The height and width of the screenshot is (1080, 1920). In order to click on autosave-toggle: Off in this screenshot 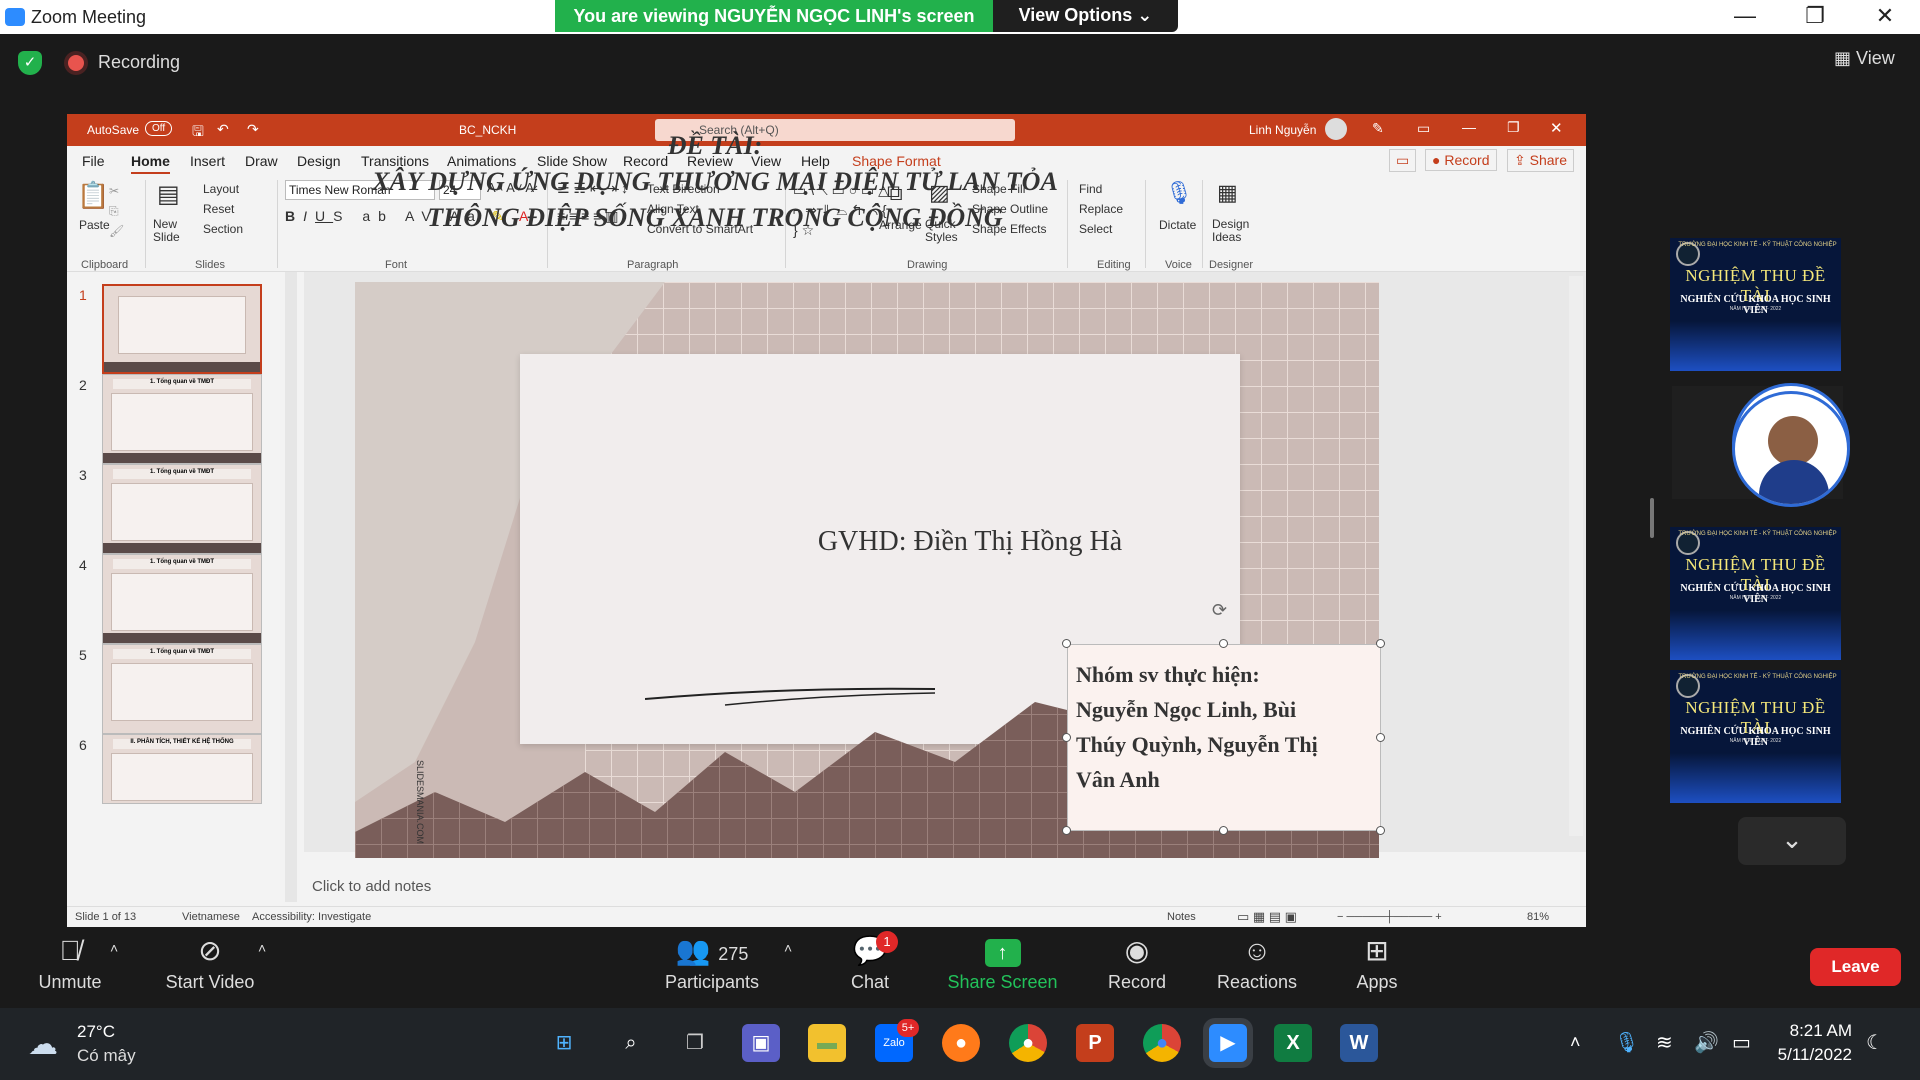, I will do `click(159, 128)`.